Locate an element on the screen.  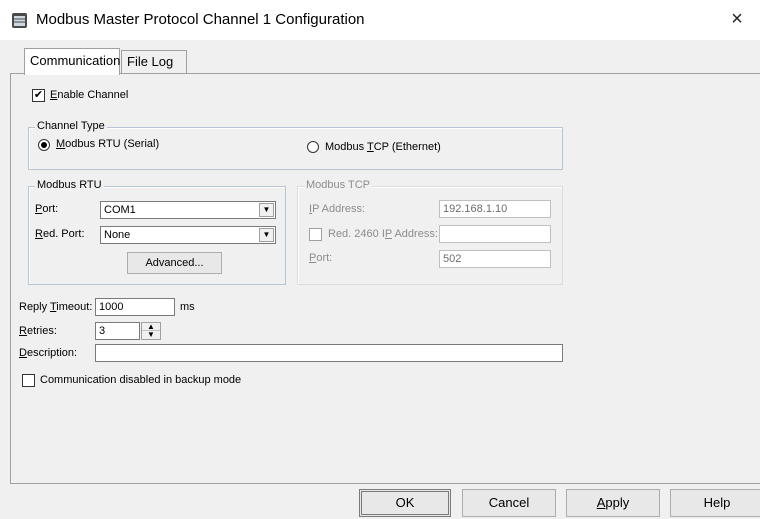
tab-file-log-label: File Log is located at coordinates (150, 61).